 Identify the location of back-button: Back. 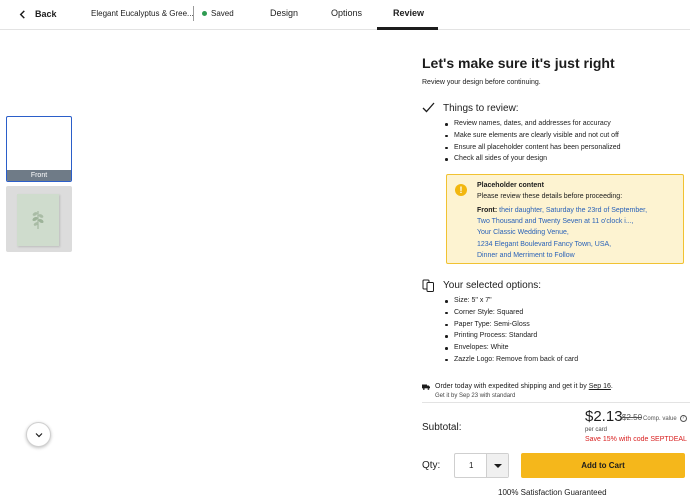
(37, 14).